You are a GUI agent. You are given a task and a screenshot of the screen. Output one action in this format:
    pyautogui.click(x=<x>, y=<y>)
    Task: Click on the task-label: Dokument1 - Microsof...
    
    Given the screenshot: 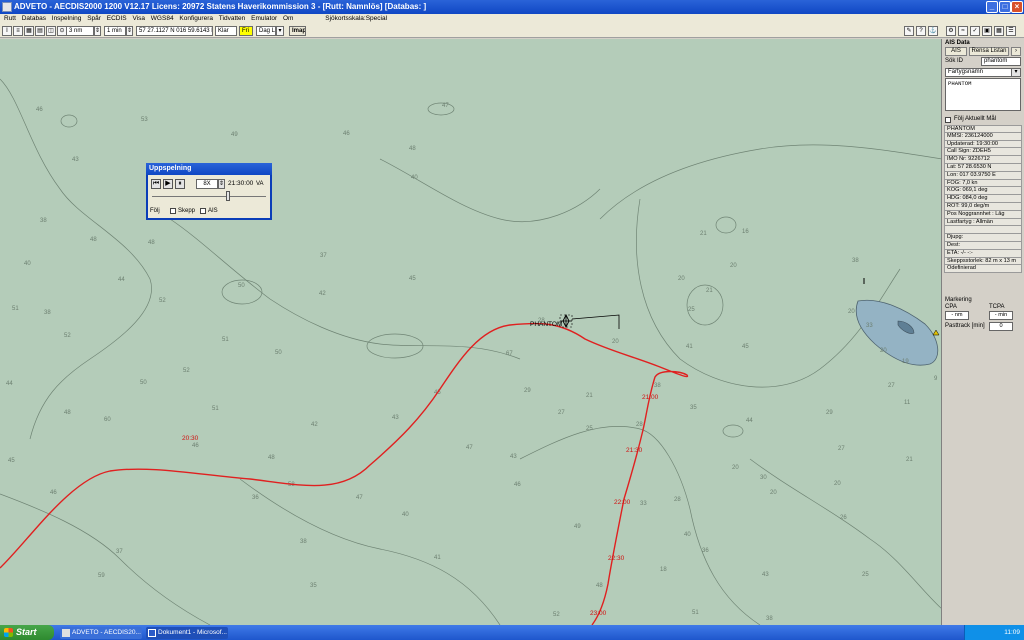 What is the action you would take?
    pyautogui.click(x=192, y=632)
    